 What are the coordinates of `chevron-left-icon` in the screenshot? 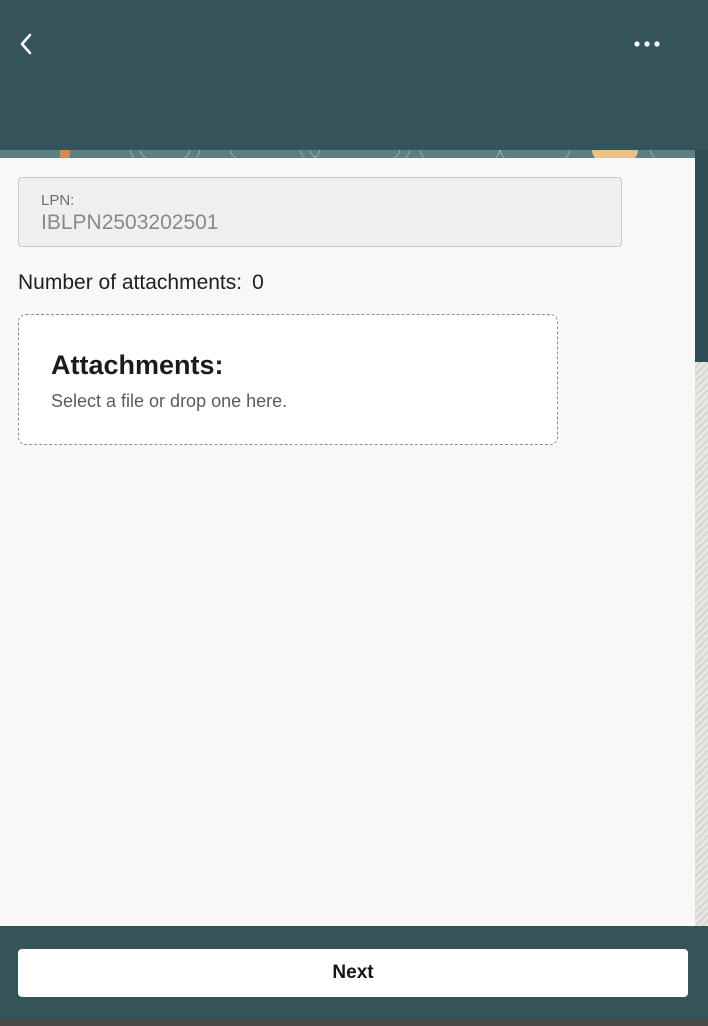 It's located at (26, 44).